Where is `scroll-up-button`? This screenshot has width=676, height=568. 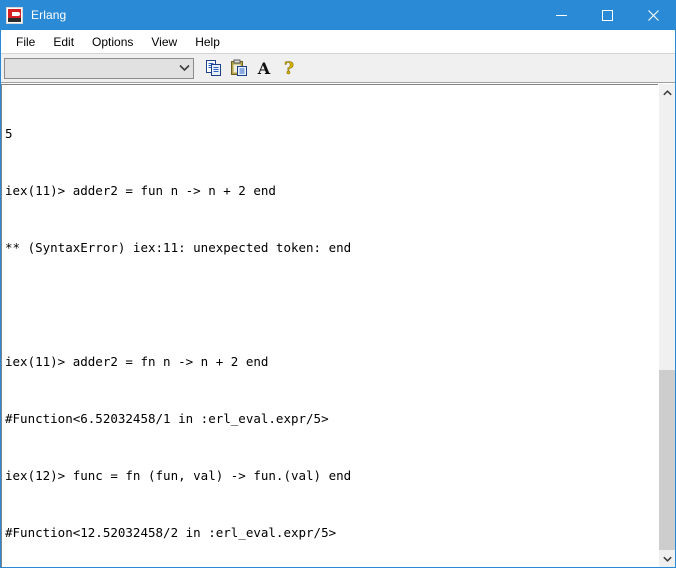
scroll-up-button is located at coordinates (667, 92).